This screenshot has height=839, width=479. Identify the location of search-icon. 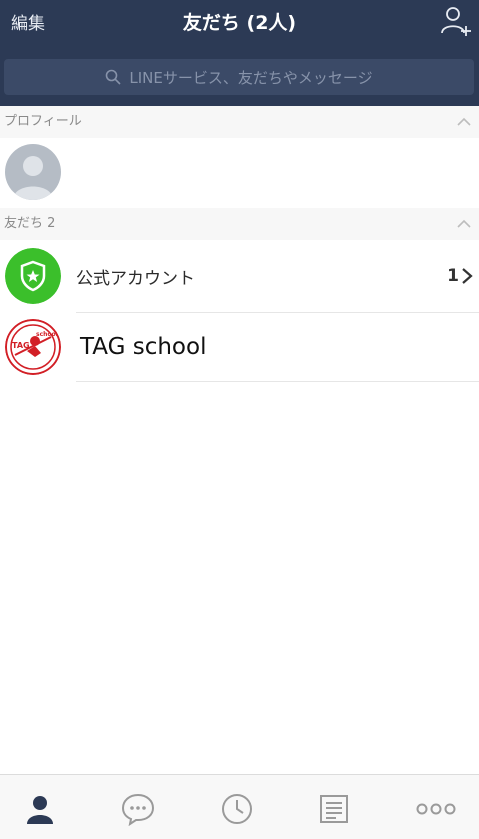
(113, 77).